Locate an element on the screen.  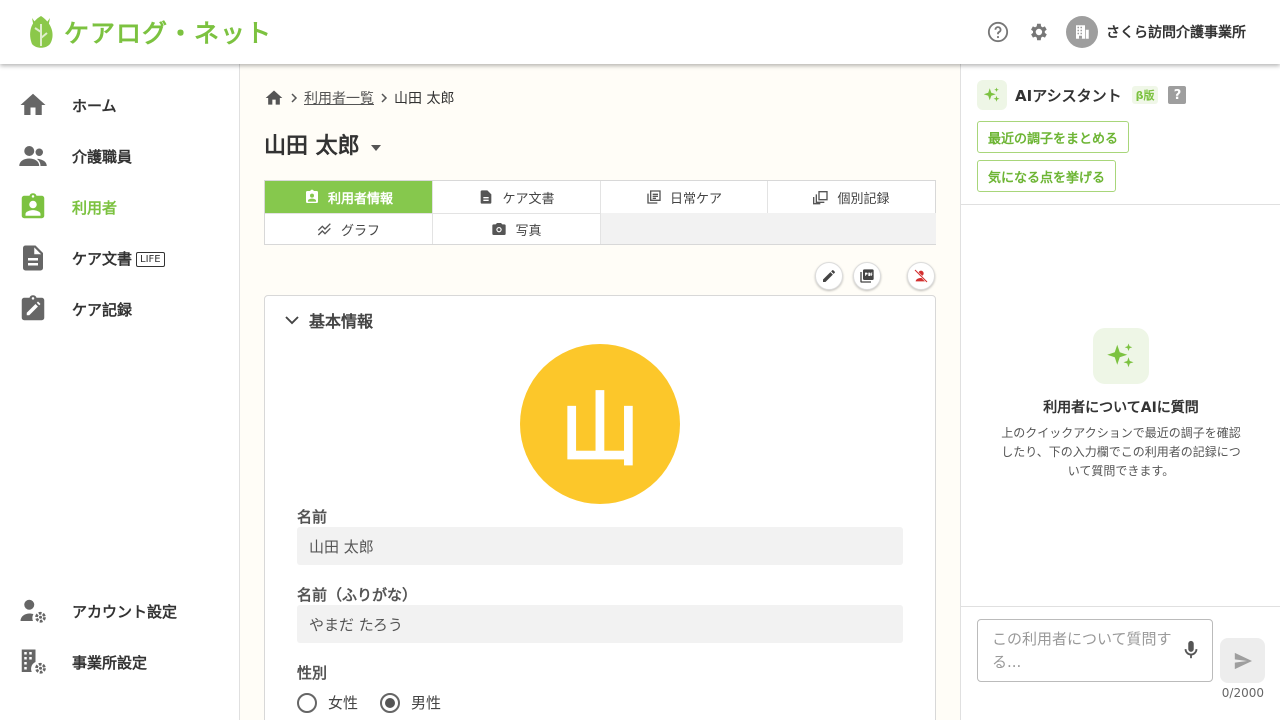
microphone-icon is located at coordinates (1191, 650).